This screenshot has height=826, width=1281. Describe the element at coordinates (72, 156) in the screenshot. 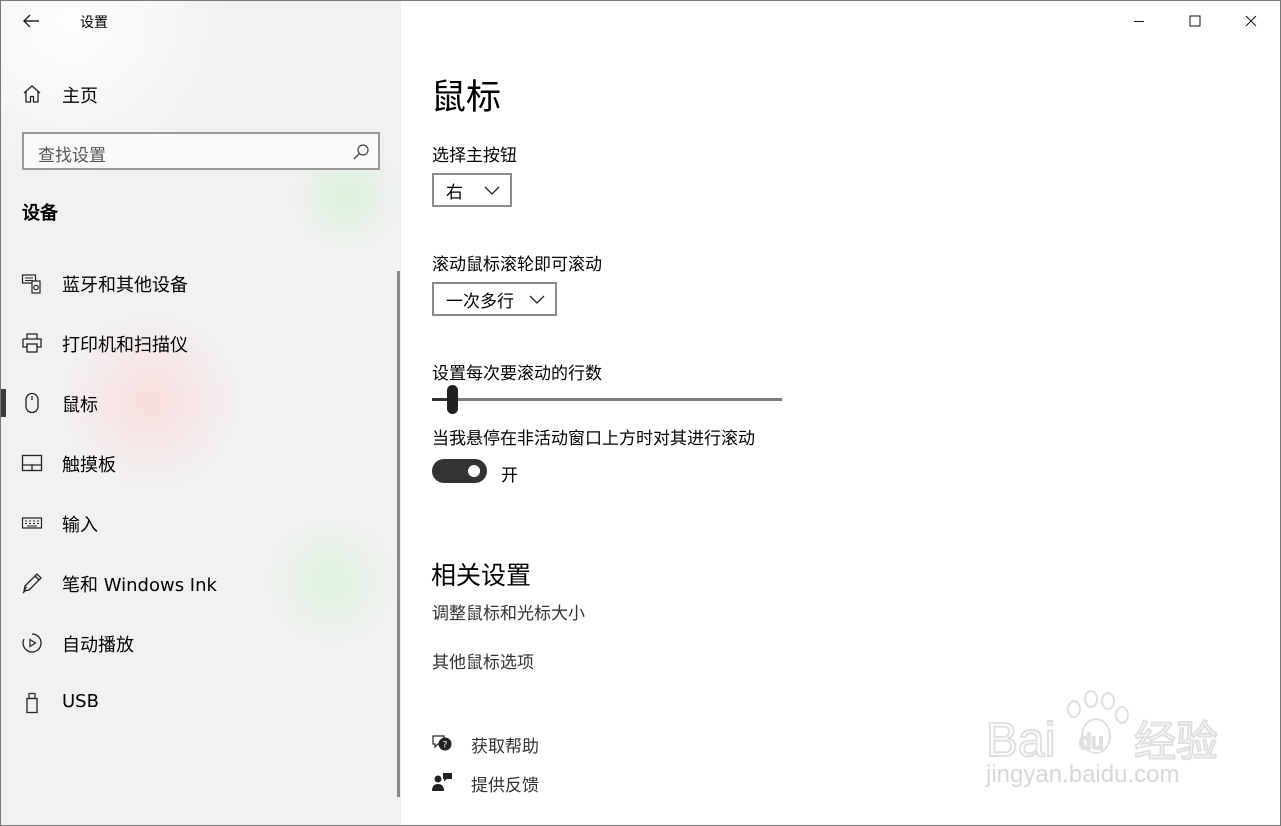

I see `search-placeholder: 查找设置` at that location.